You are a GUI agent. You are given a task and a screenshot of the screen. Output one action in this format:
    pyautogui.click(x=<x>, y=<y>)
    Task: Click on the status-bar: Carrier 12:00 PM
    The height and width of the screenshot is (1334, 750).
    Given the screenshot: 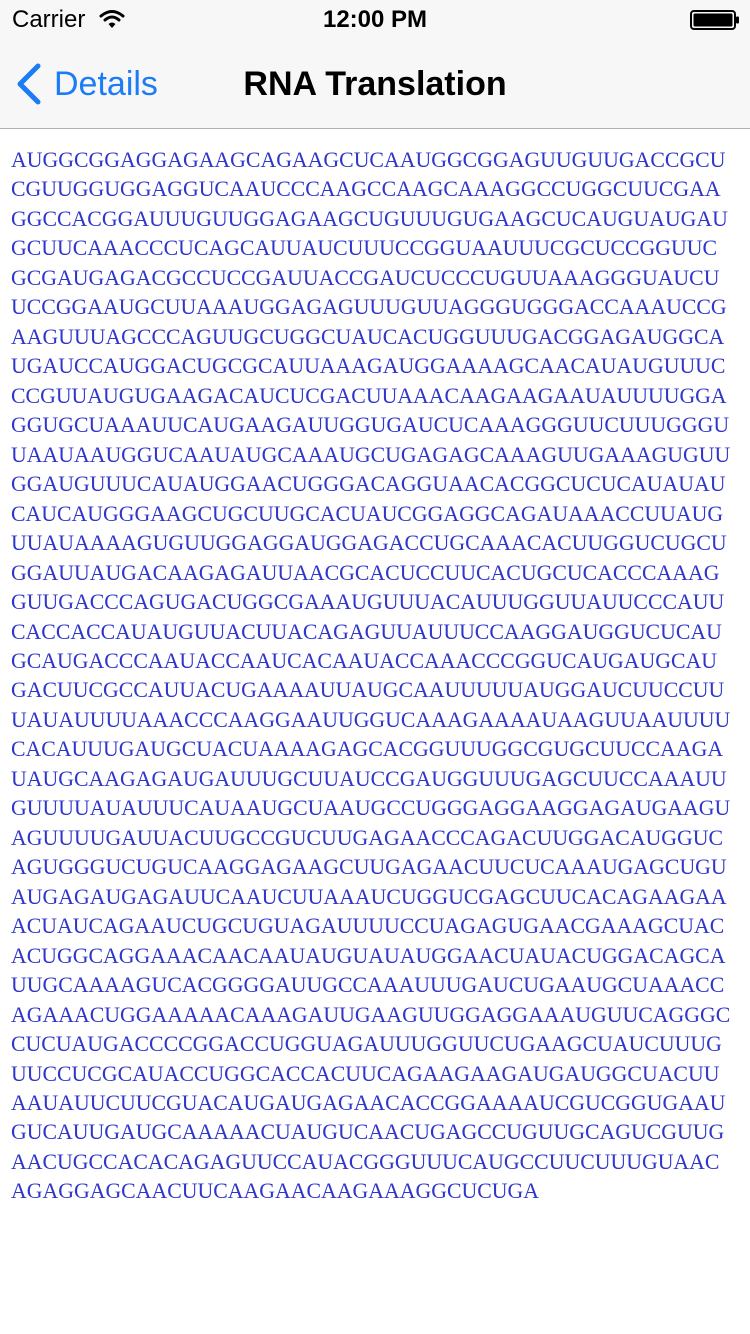 What is the action you would take?
    pyautogui.click(x=375, y=20)
    